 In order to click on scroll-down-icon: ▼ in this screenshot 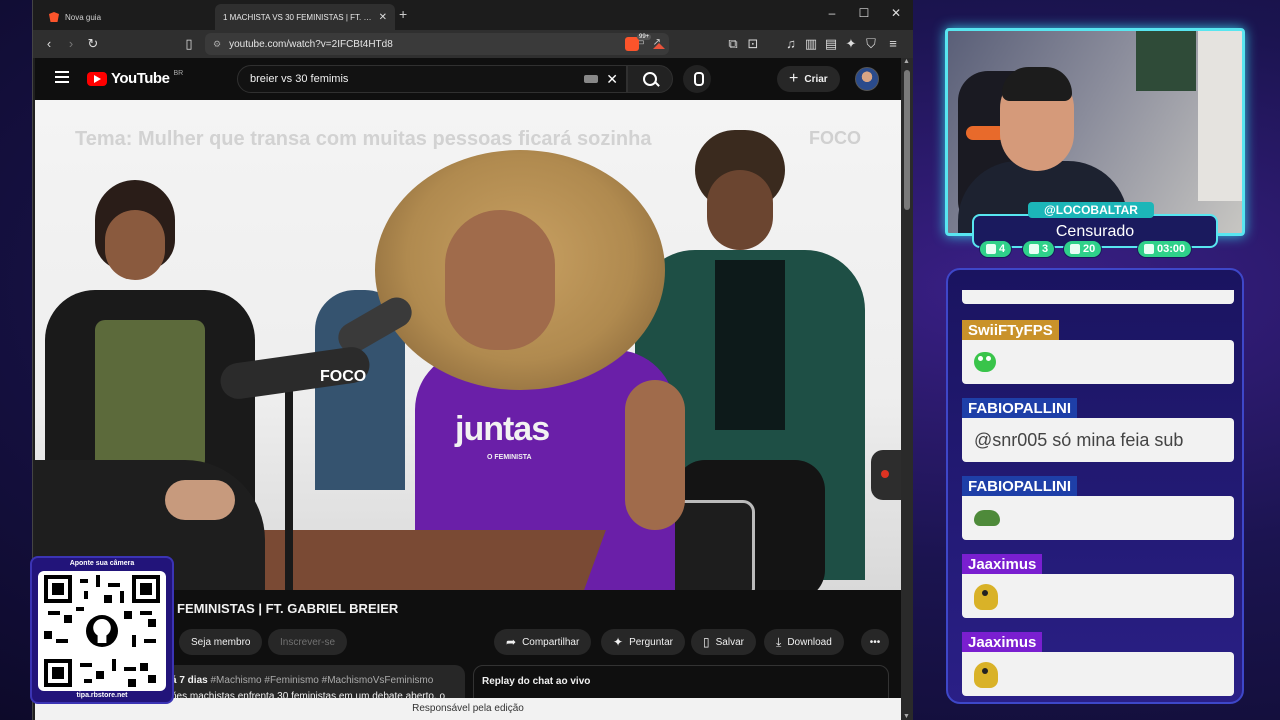, I will do `click(906, 716)`.